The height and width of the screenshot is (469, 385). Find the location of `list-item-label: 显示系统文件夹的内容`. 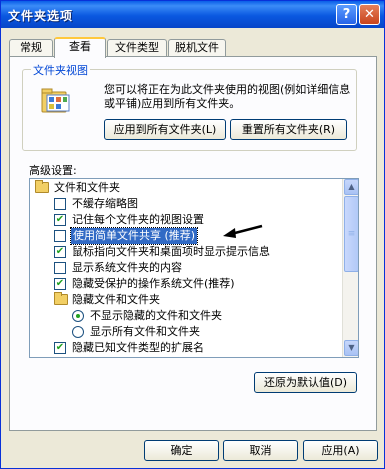

list-item-label: 显示系统文件夹的内容 is located at coordinates (127, 267).